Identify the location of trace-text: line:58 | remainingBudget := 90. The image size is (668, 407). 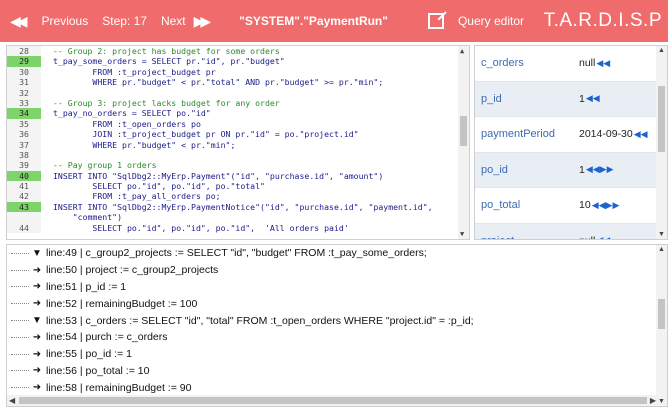
(119, 387).